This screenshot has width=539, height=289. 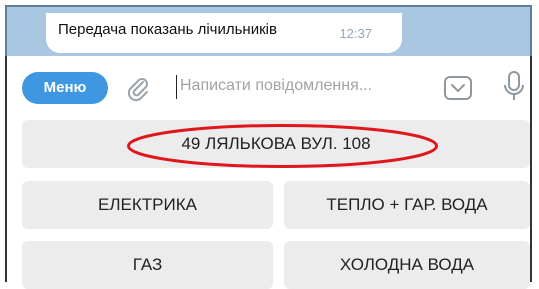 I want to click on electricity-button: ЕЛЕКТРИКА, so click(x=147, y=205).